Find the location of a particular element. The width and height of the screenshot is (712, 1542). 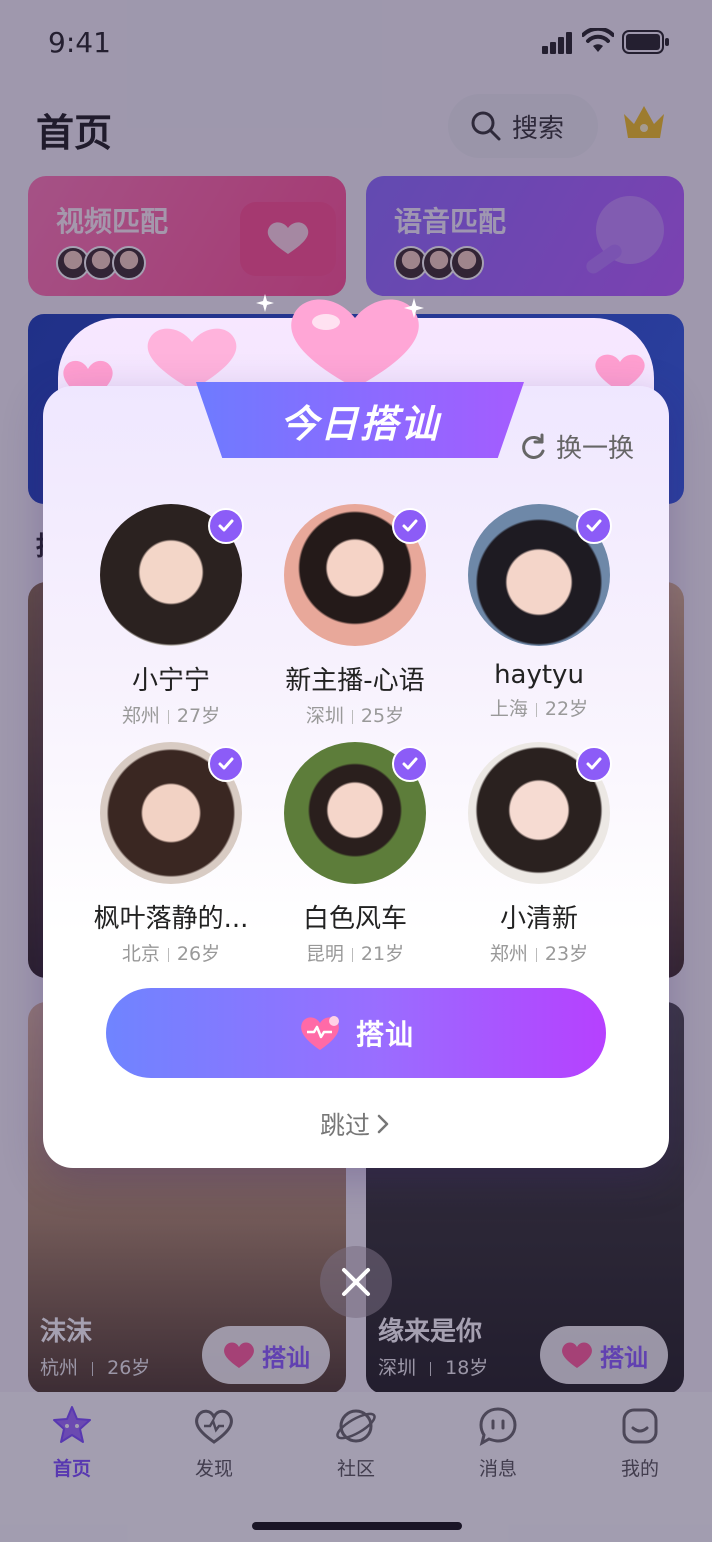

candidate-card: 小清新 郑州 23岁 is located at coordinates (539, 854).